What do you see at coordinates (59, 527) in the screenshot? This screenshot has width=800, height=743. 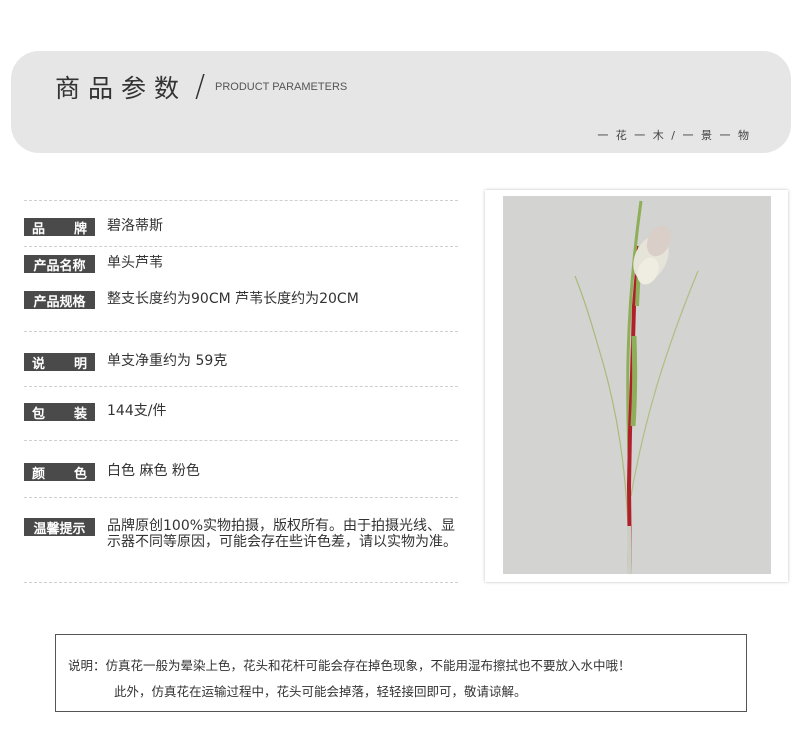 I see `param-label: 温馨提示` at bounding box center [59, 527].